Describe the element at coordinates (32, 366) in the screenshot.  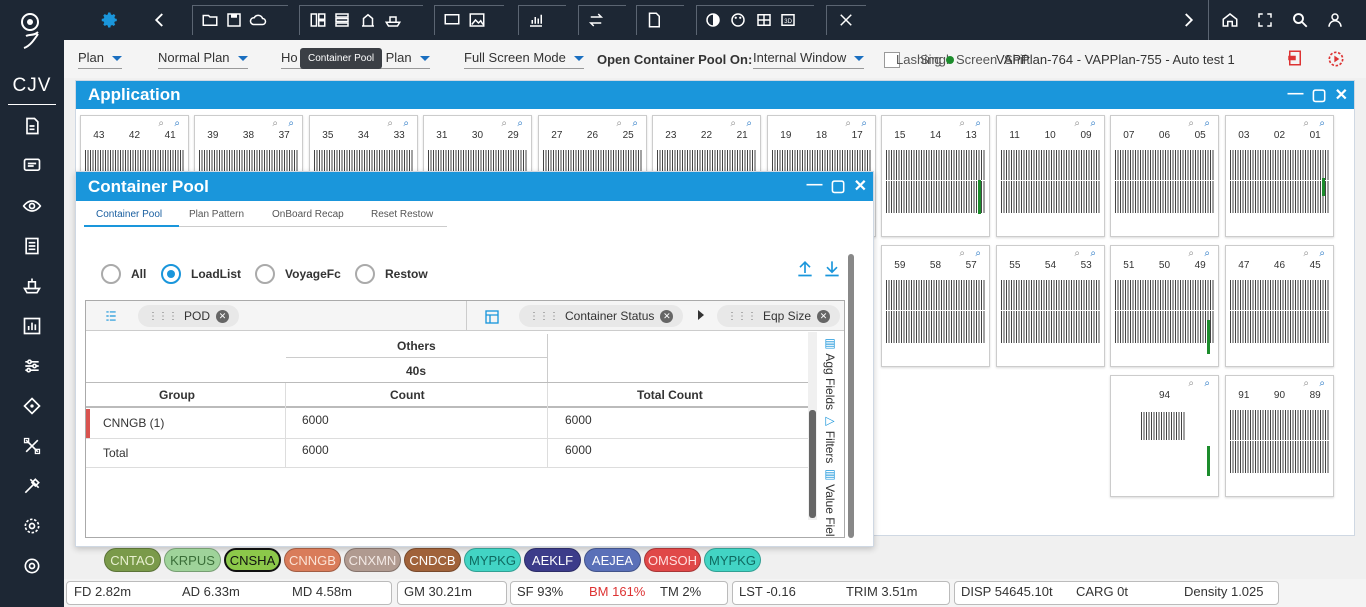
I see `sliders-nav-icon` at that location.